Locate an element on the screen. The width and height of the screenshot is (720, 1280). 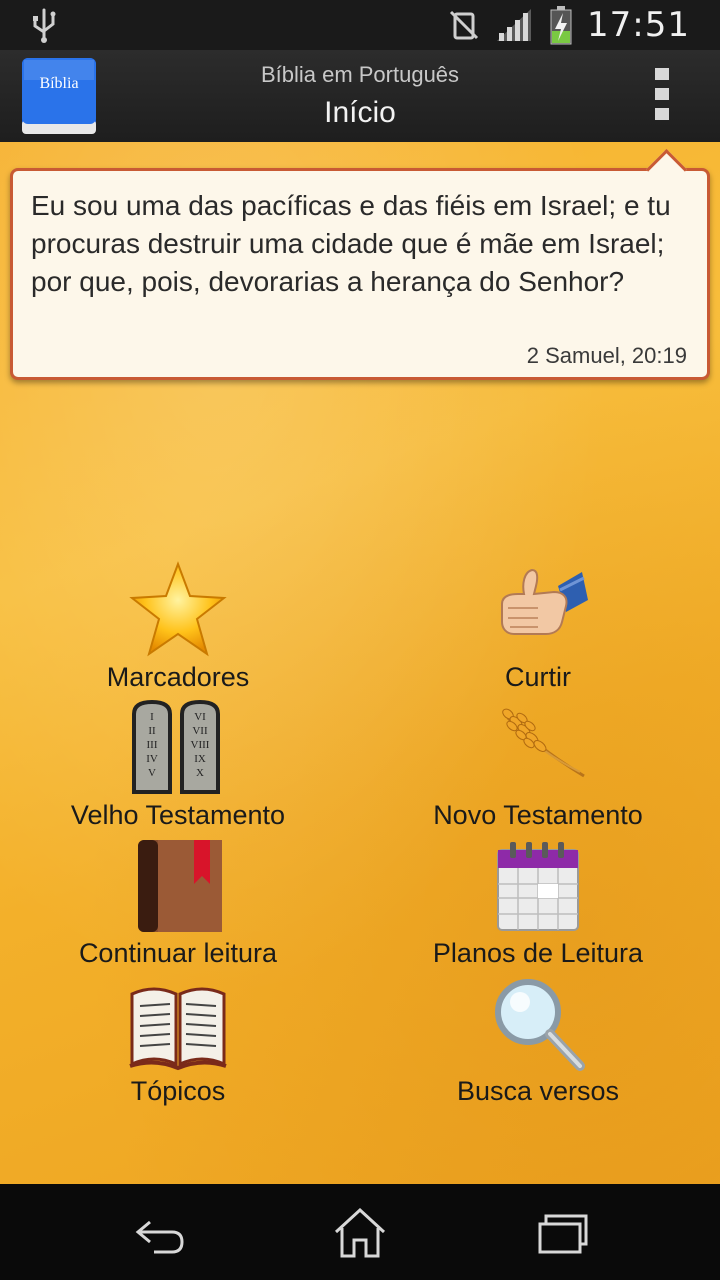
menu-label: Novo Testamento is located at coordinates (538, 815).